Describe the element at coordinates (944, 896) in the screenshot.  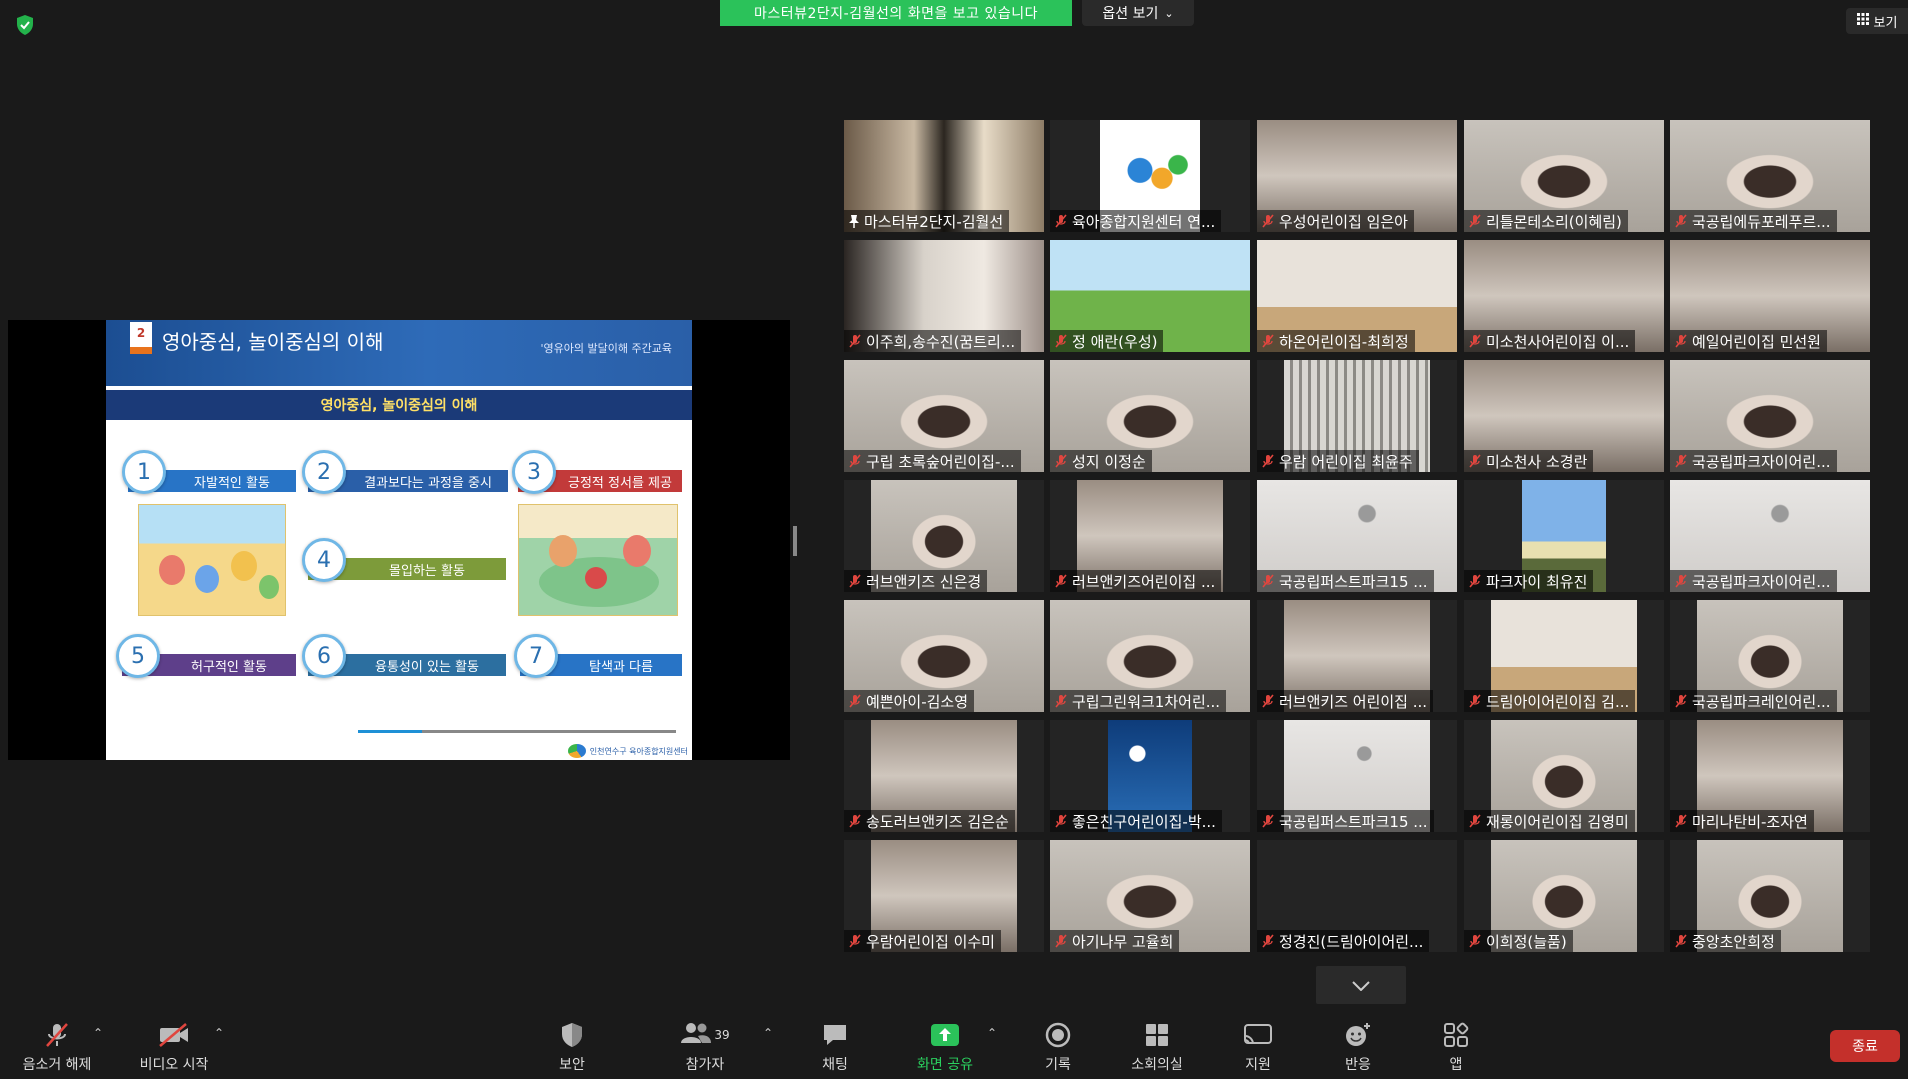
I see `participant-tile: 우람어린이집 이수미` at that location.